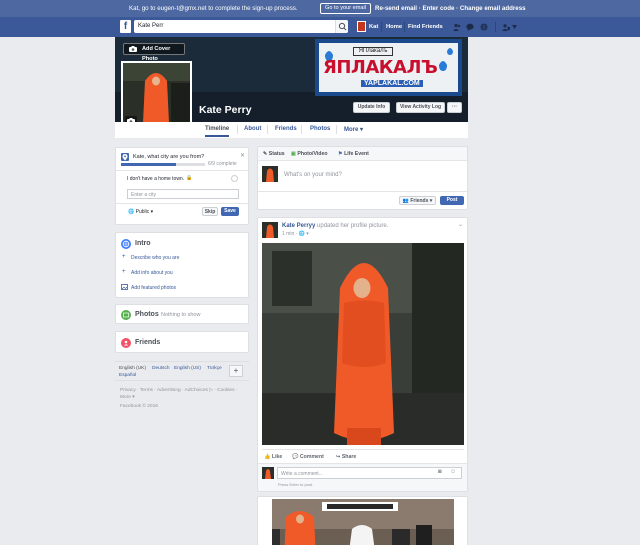 This screenshot has width=640, height=545. I want to click on save-button: Save, so click(230, 211).